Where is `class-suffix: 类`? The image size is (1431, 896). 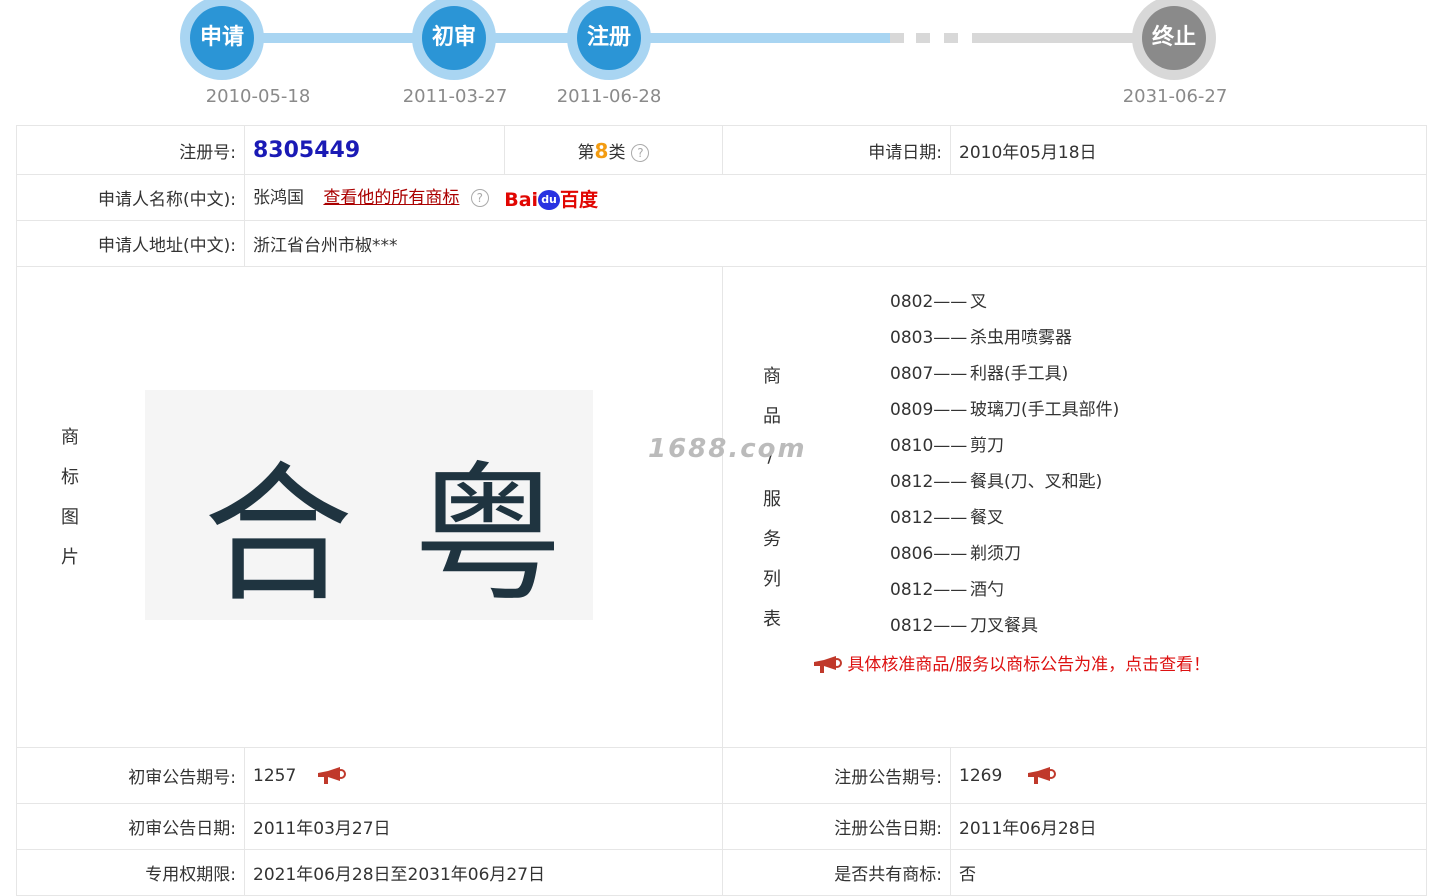 class-suffix: 类 is located at coordinates (617, 152).